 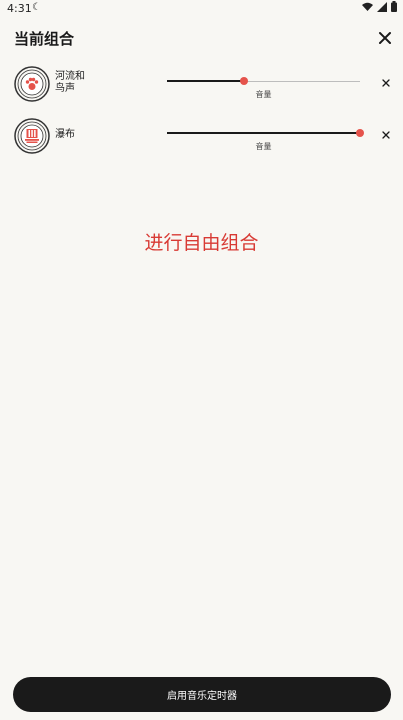 I want to click on page-title: 当前组合, so click(x=44, y=39).